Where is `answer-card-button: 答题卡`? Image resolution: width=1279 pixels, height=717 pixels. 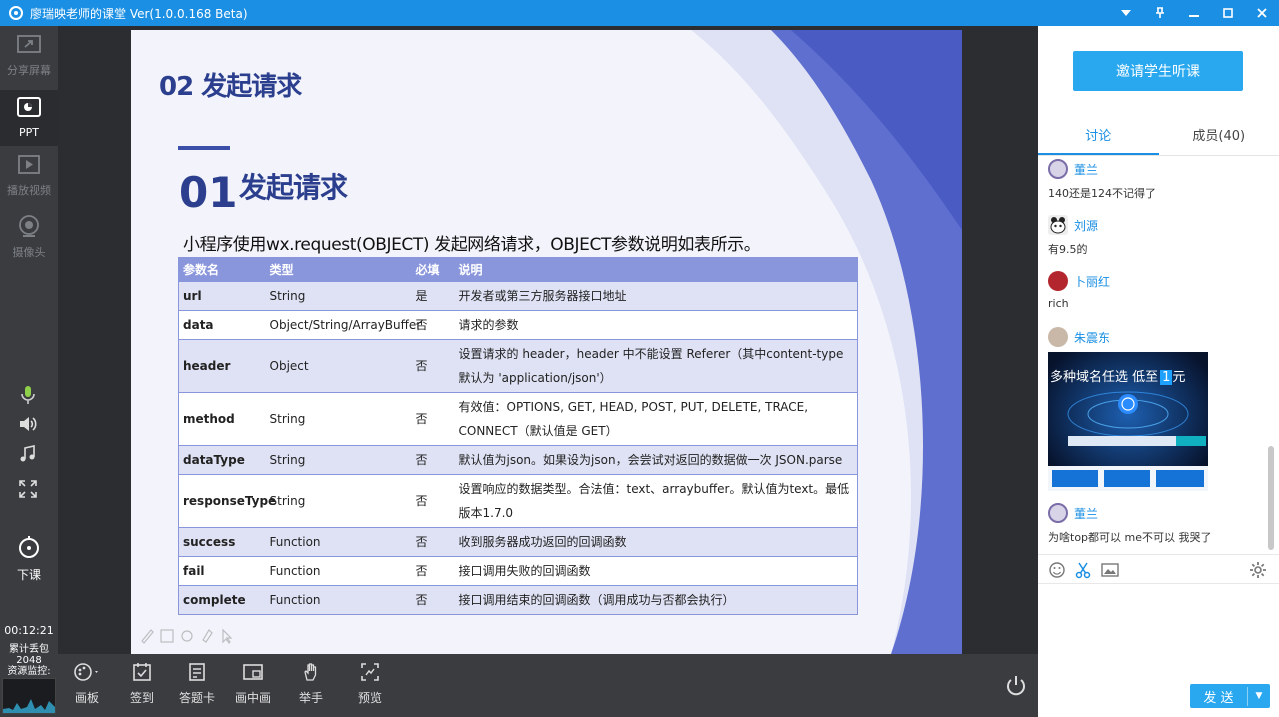 answer-card-button: 答题卡 is located at coordinates (197, 684).